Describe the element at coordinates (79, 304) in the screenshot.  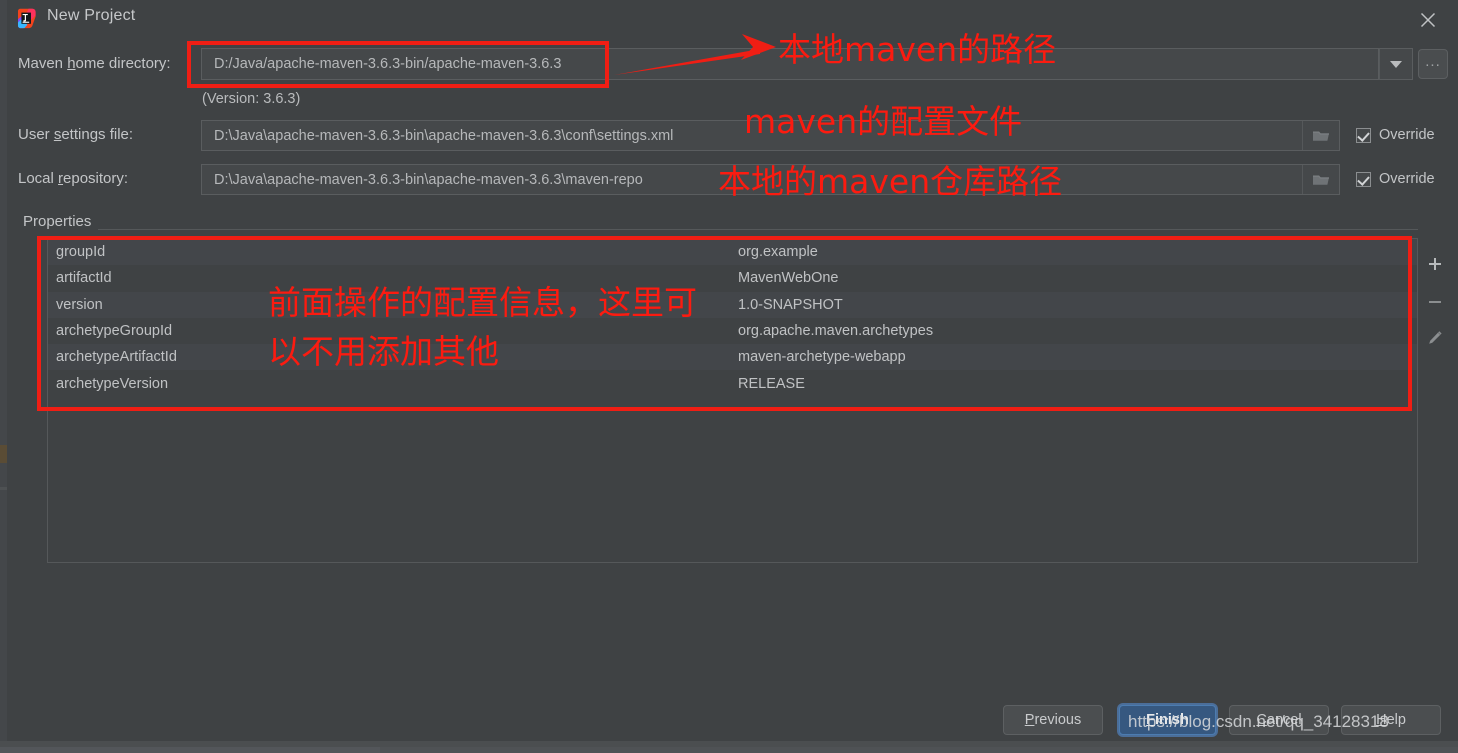
I see `property-key: version` at that location.